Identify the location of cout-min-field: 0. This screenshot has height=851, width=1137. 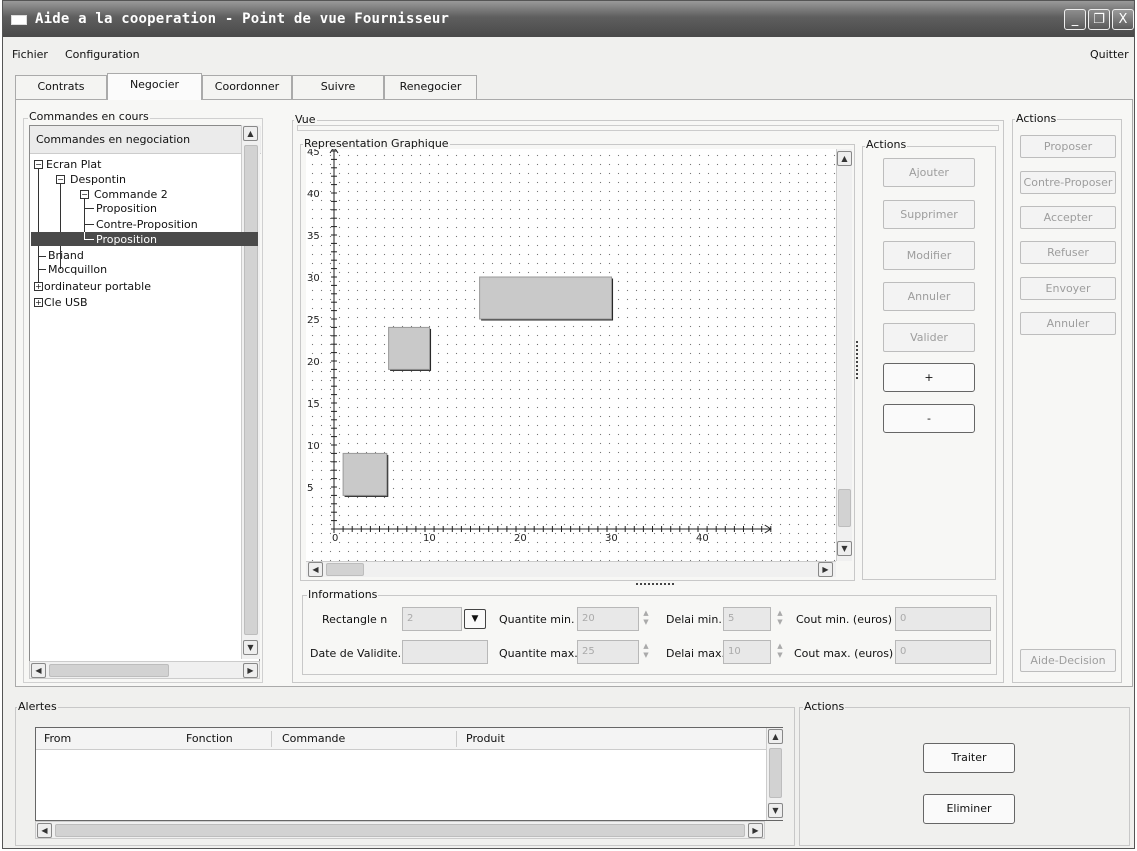
(943, 619).